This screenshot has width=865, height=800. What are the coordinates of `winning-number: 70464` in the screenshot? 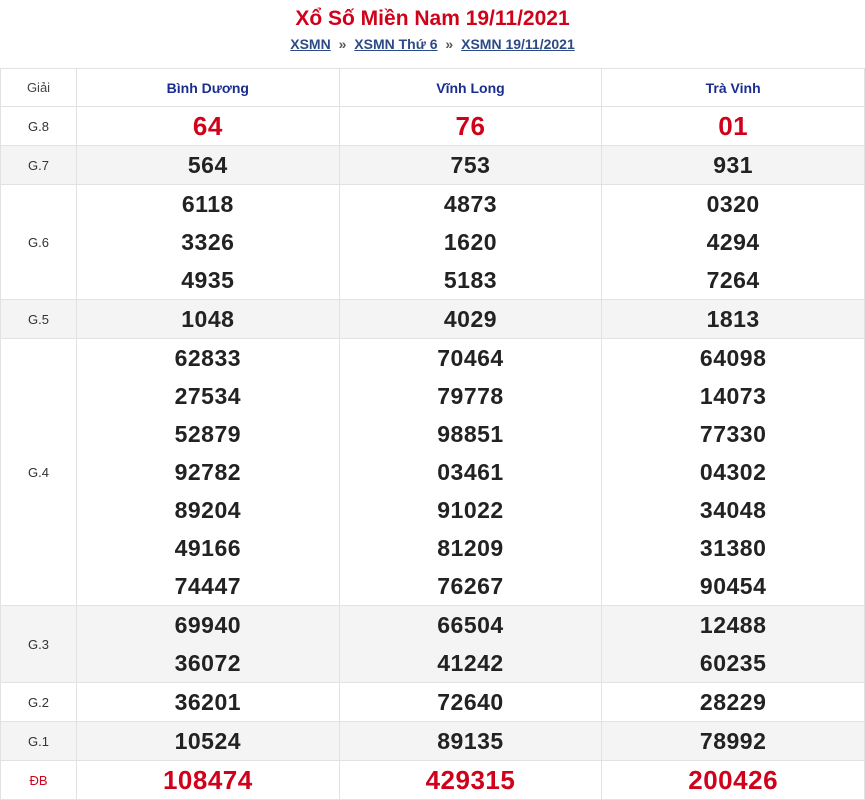 It's located at (470, 358).